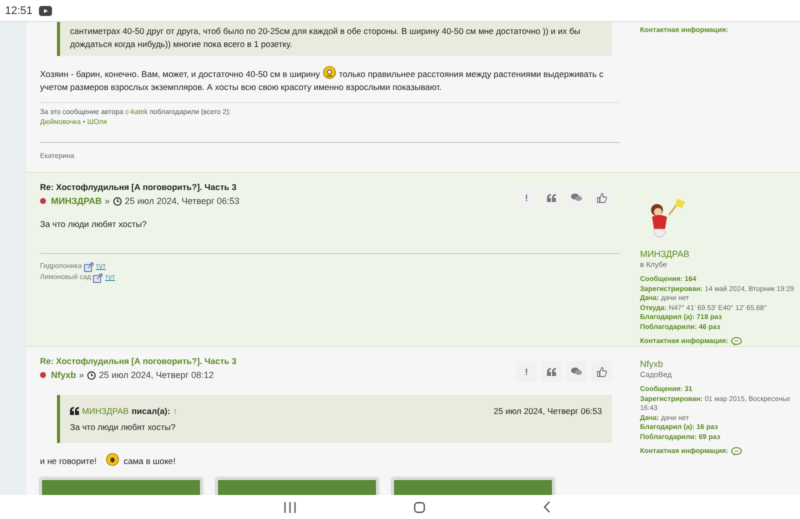 The width and height of the screenshot is (800, 519). I want to click on post-date: 25 июл 2024, Четверг 06:53, so click(182, 201).